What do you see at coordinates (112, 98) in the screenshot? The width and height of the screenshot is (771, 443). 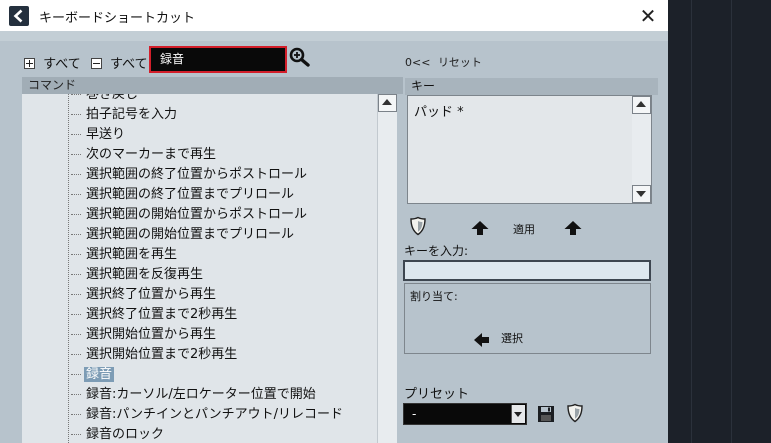 I see `tree-item-label: 巻き戻し` at bounding box center [112, 98].